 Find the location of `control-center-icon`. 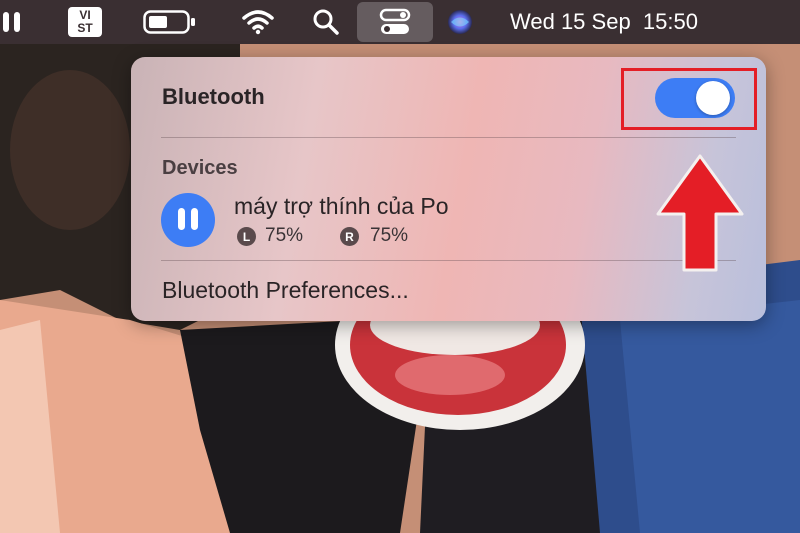

control-center-icon is located at coordinates (395, 21).